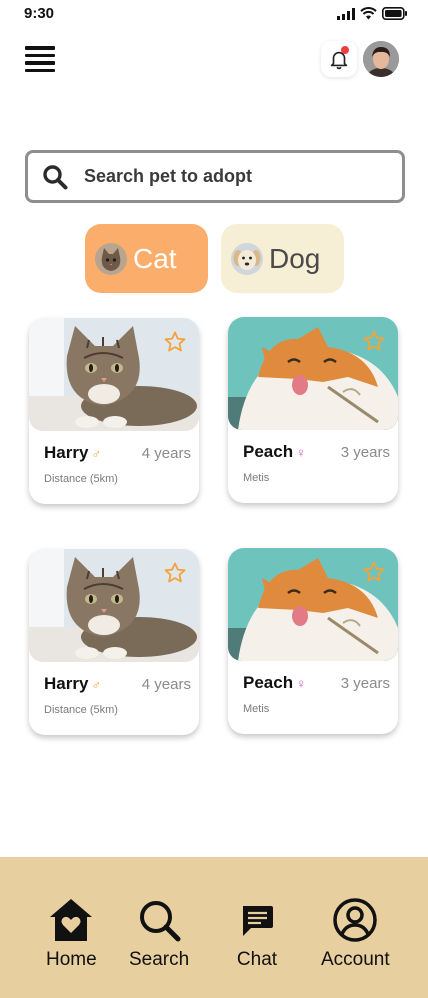  I want to click on signal-icon, so click(346, 13).